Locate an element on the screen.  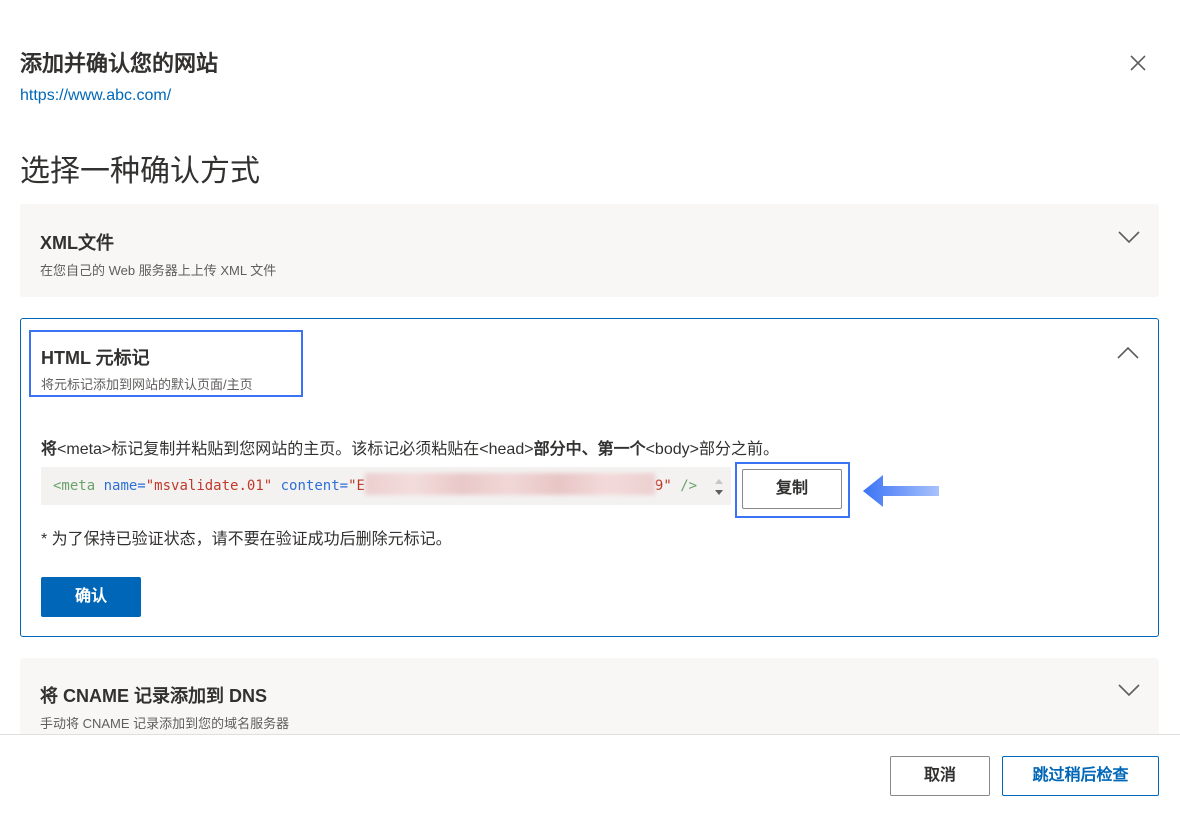
code-close-tag: /> is located at coordinates (689, 486).